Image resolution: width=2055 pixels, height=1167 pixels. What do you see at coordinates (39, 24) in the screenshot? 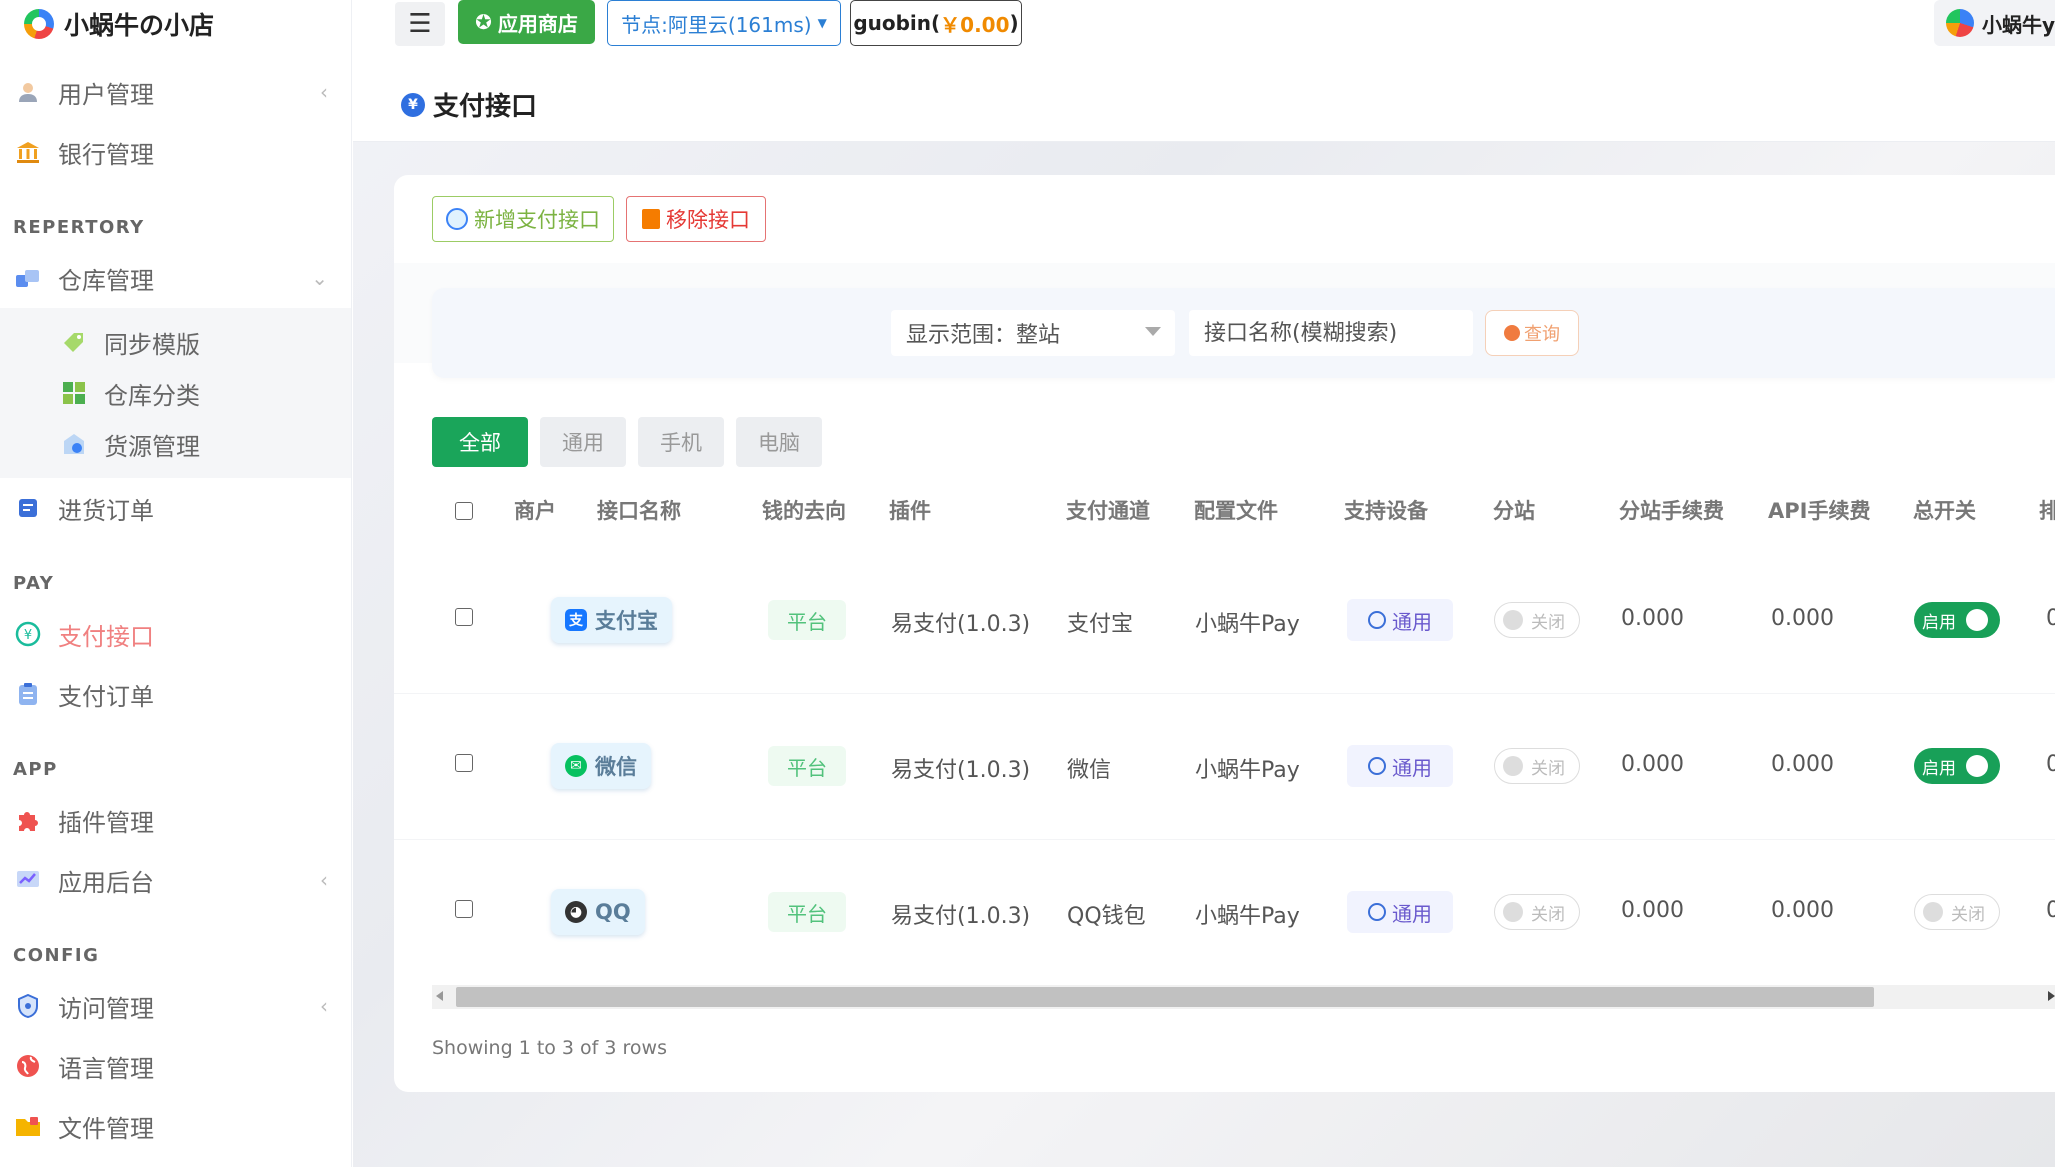
I see `logo-icon` at bounding box center [39, 24].